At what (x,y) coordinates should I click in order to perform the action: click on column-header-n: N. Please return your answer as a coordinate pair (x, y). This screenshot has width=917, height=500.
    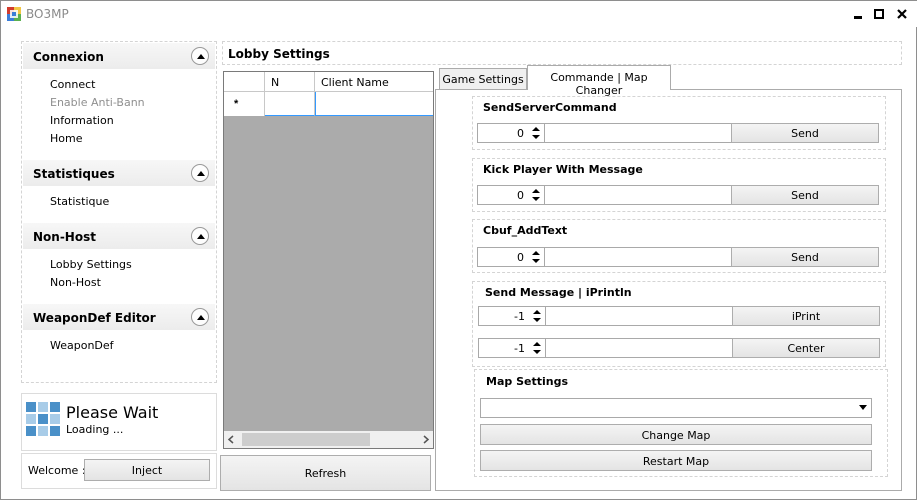
    Looking at the image, I should click on (290, 82).